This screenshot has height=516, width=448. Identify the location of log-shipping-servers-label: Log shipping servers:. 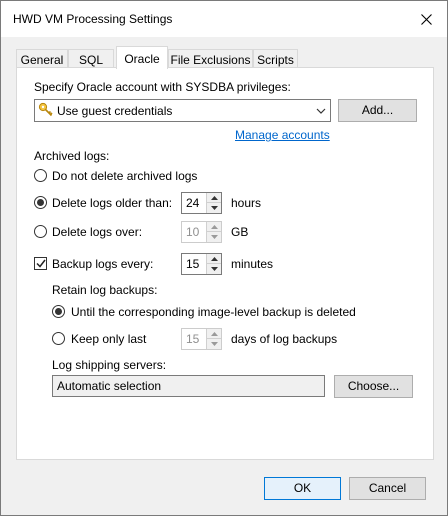
(109, 365).